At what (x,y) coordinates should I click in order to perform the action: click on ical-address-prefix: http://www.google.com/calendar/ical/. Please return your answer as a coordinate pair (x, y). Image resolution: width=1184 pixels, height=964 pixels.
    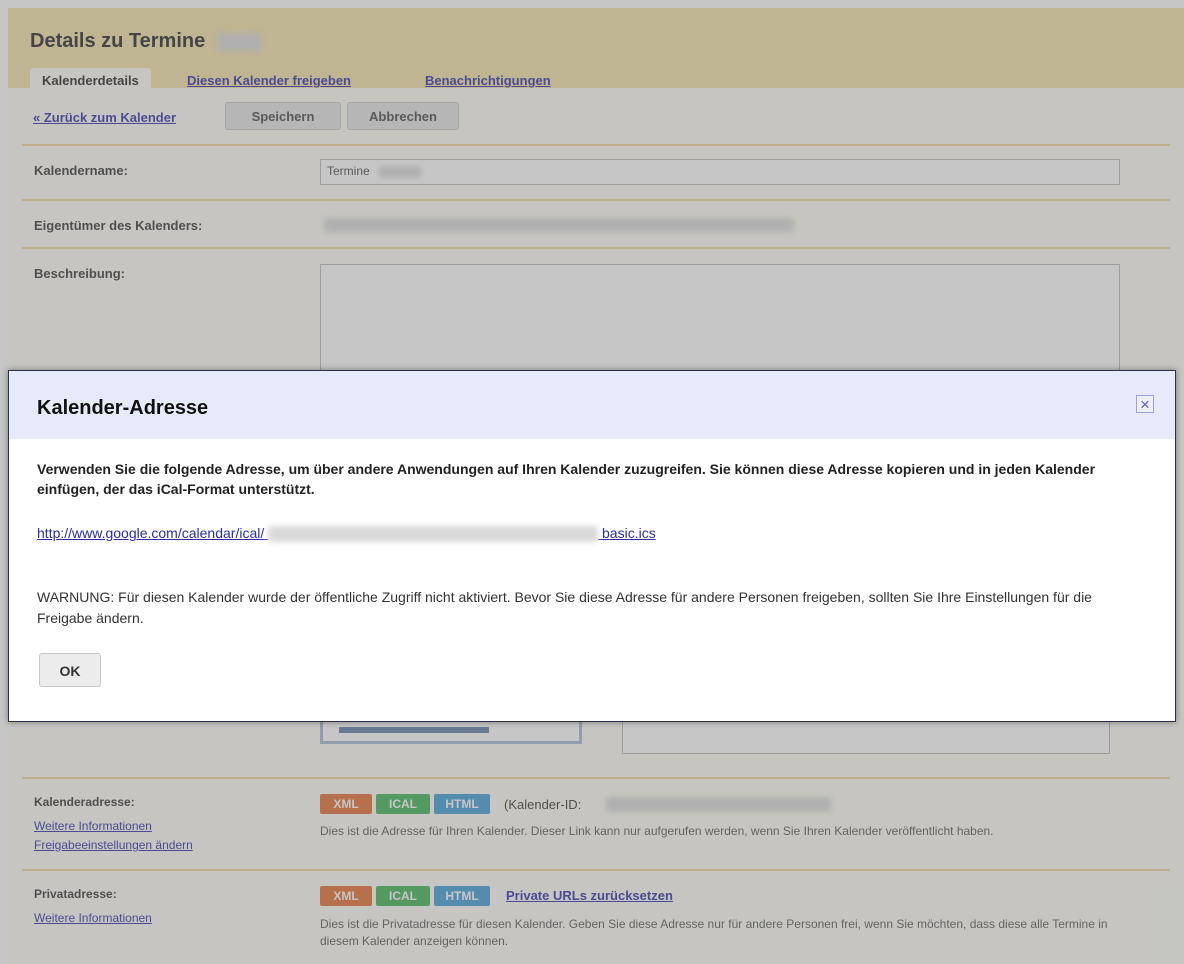
    Looking at the image, I should click on (151, 533).